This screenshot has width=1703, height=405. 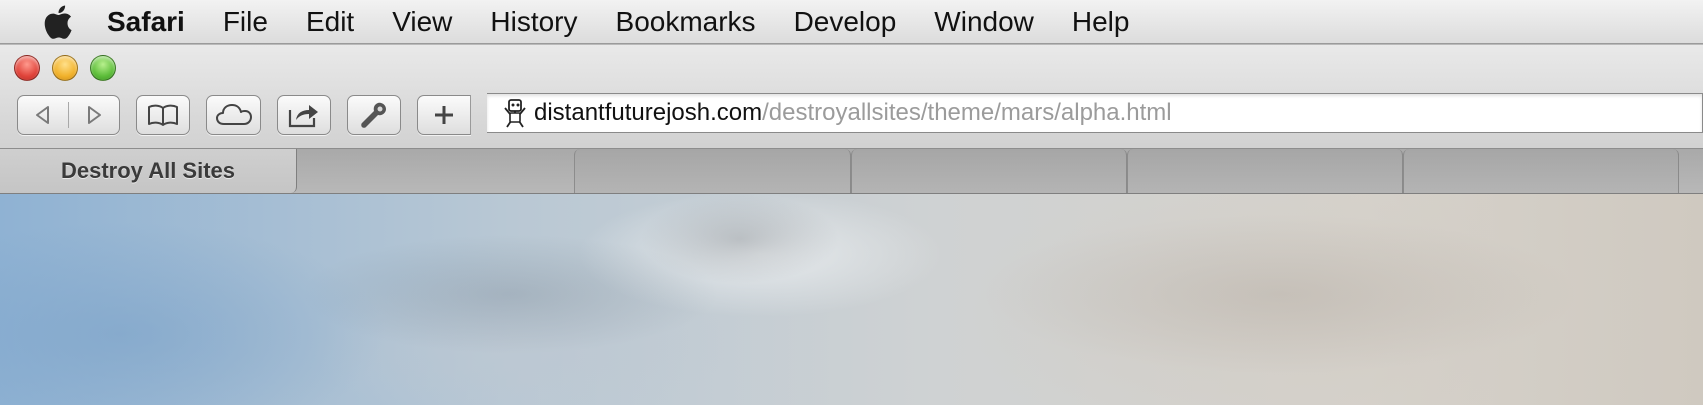 I want to click on open-book-icon, so click(x=163, y=115).